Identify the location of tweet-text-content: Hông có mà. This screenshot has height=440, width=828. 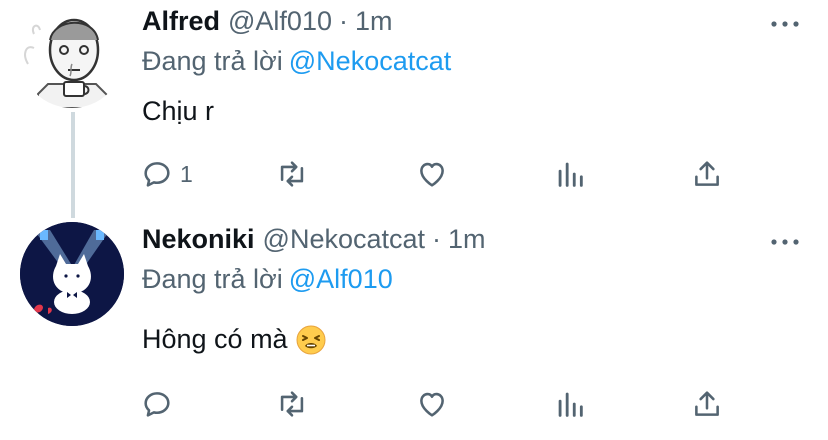
(215, 339).